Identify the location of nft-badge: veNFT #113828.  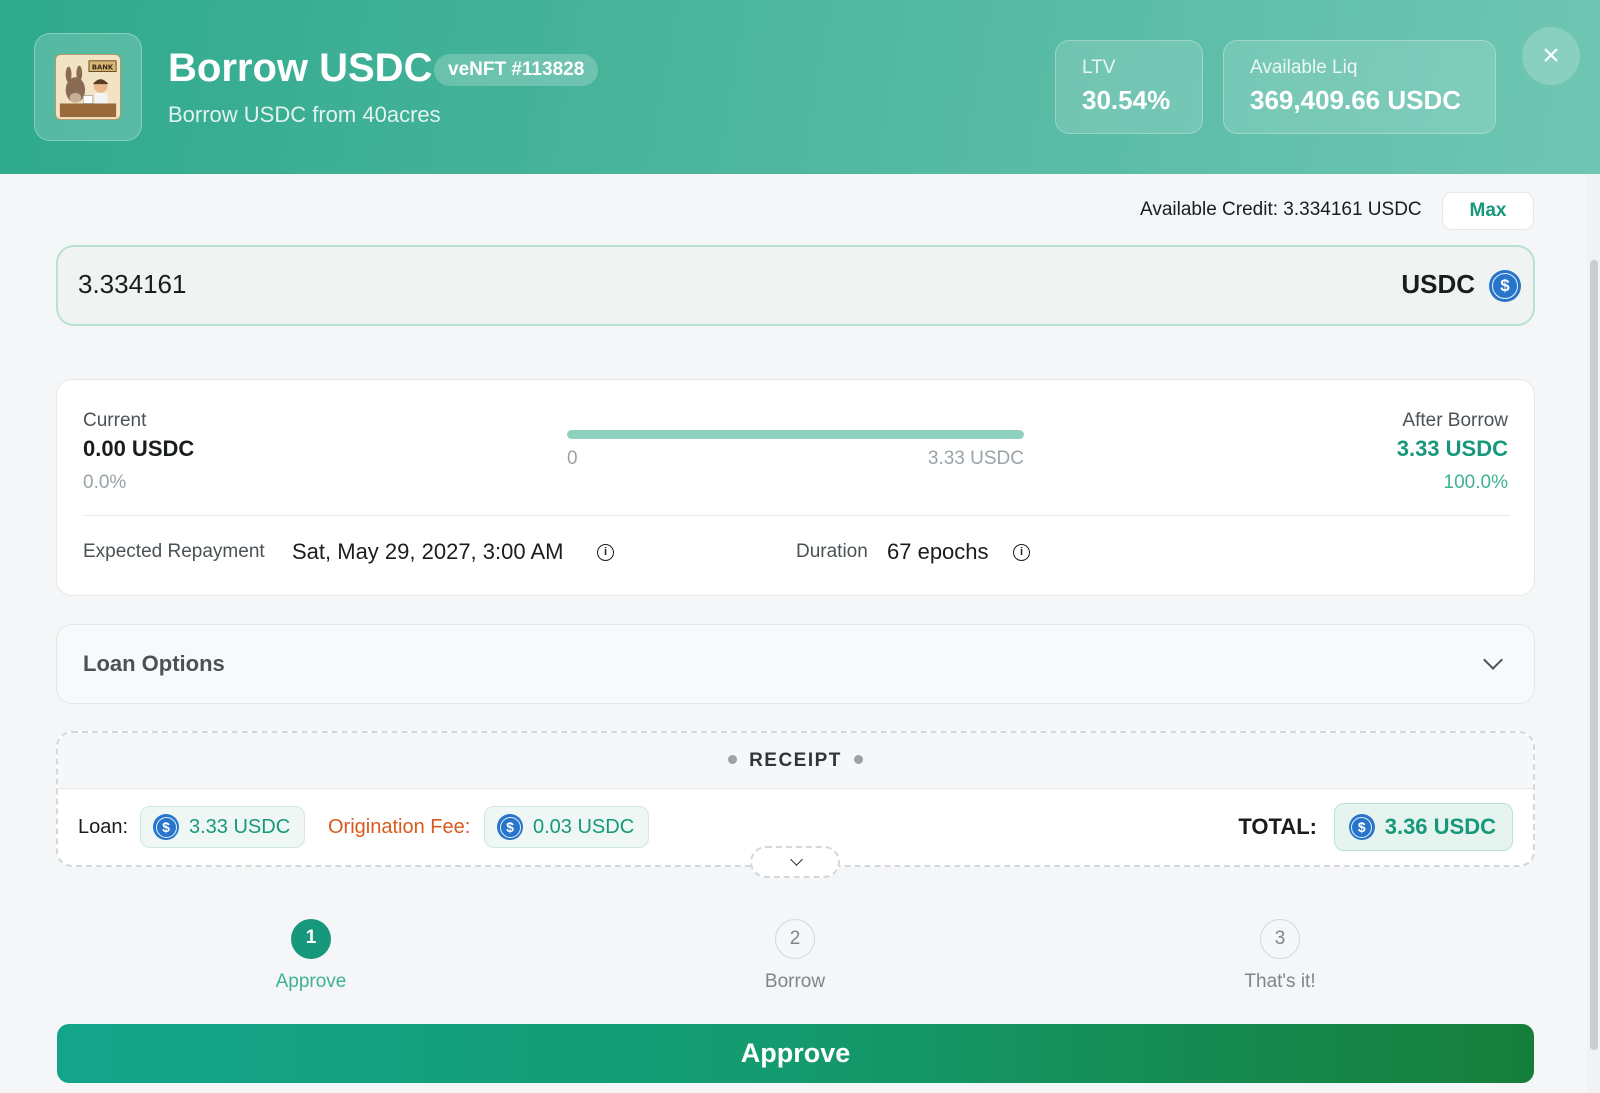
(516, 70).